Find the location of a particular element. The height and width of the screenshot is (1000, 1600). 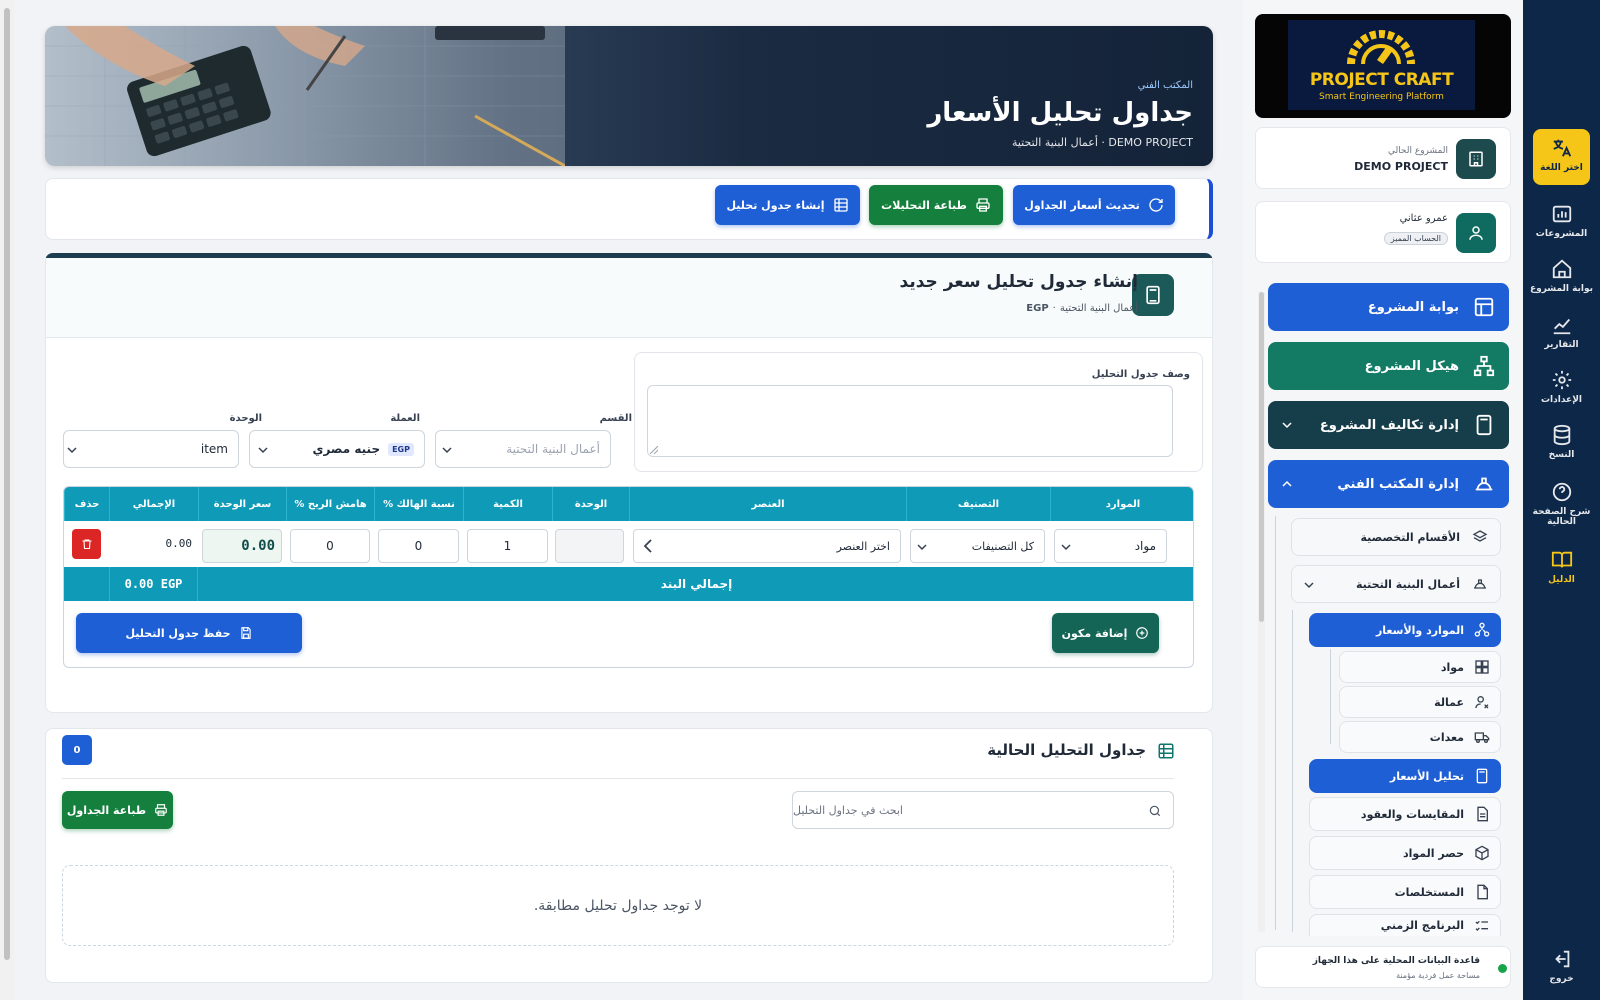

save-analysis-button: حفظ جدول التحليل is located at coordinates (189, 633).